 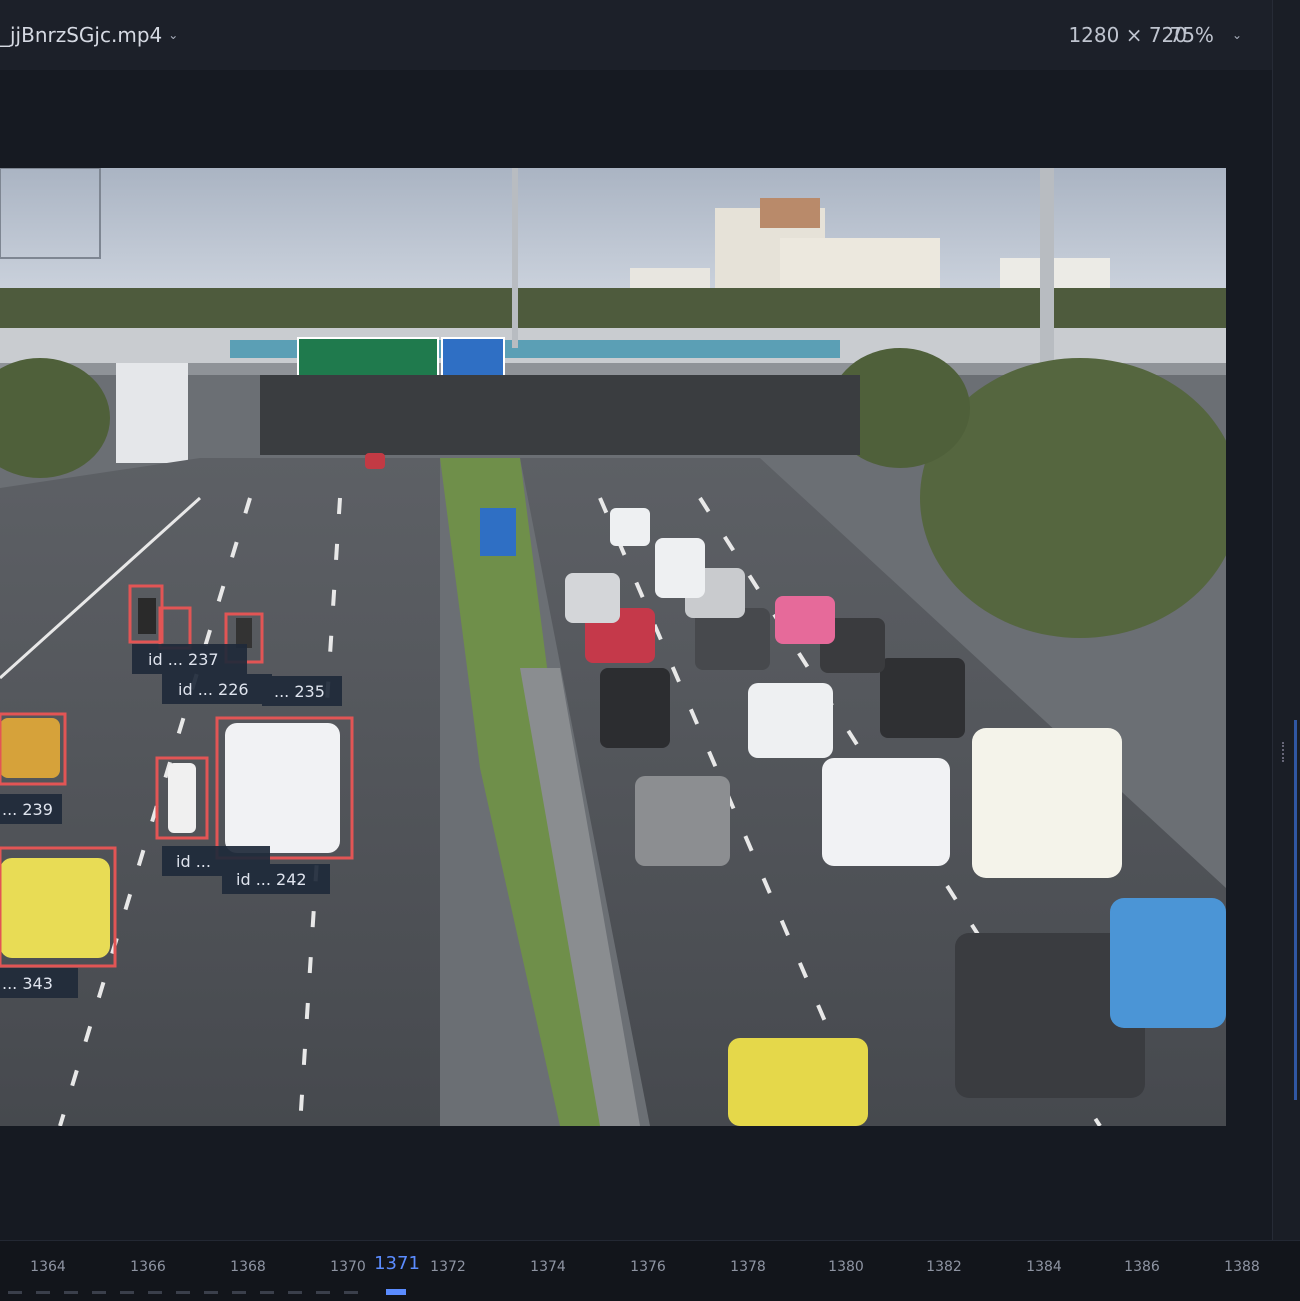 I want to click on playhead, so click(x=396, y=1292).